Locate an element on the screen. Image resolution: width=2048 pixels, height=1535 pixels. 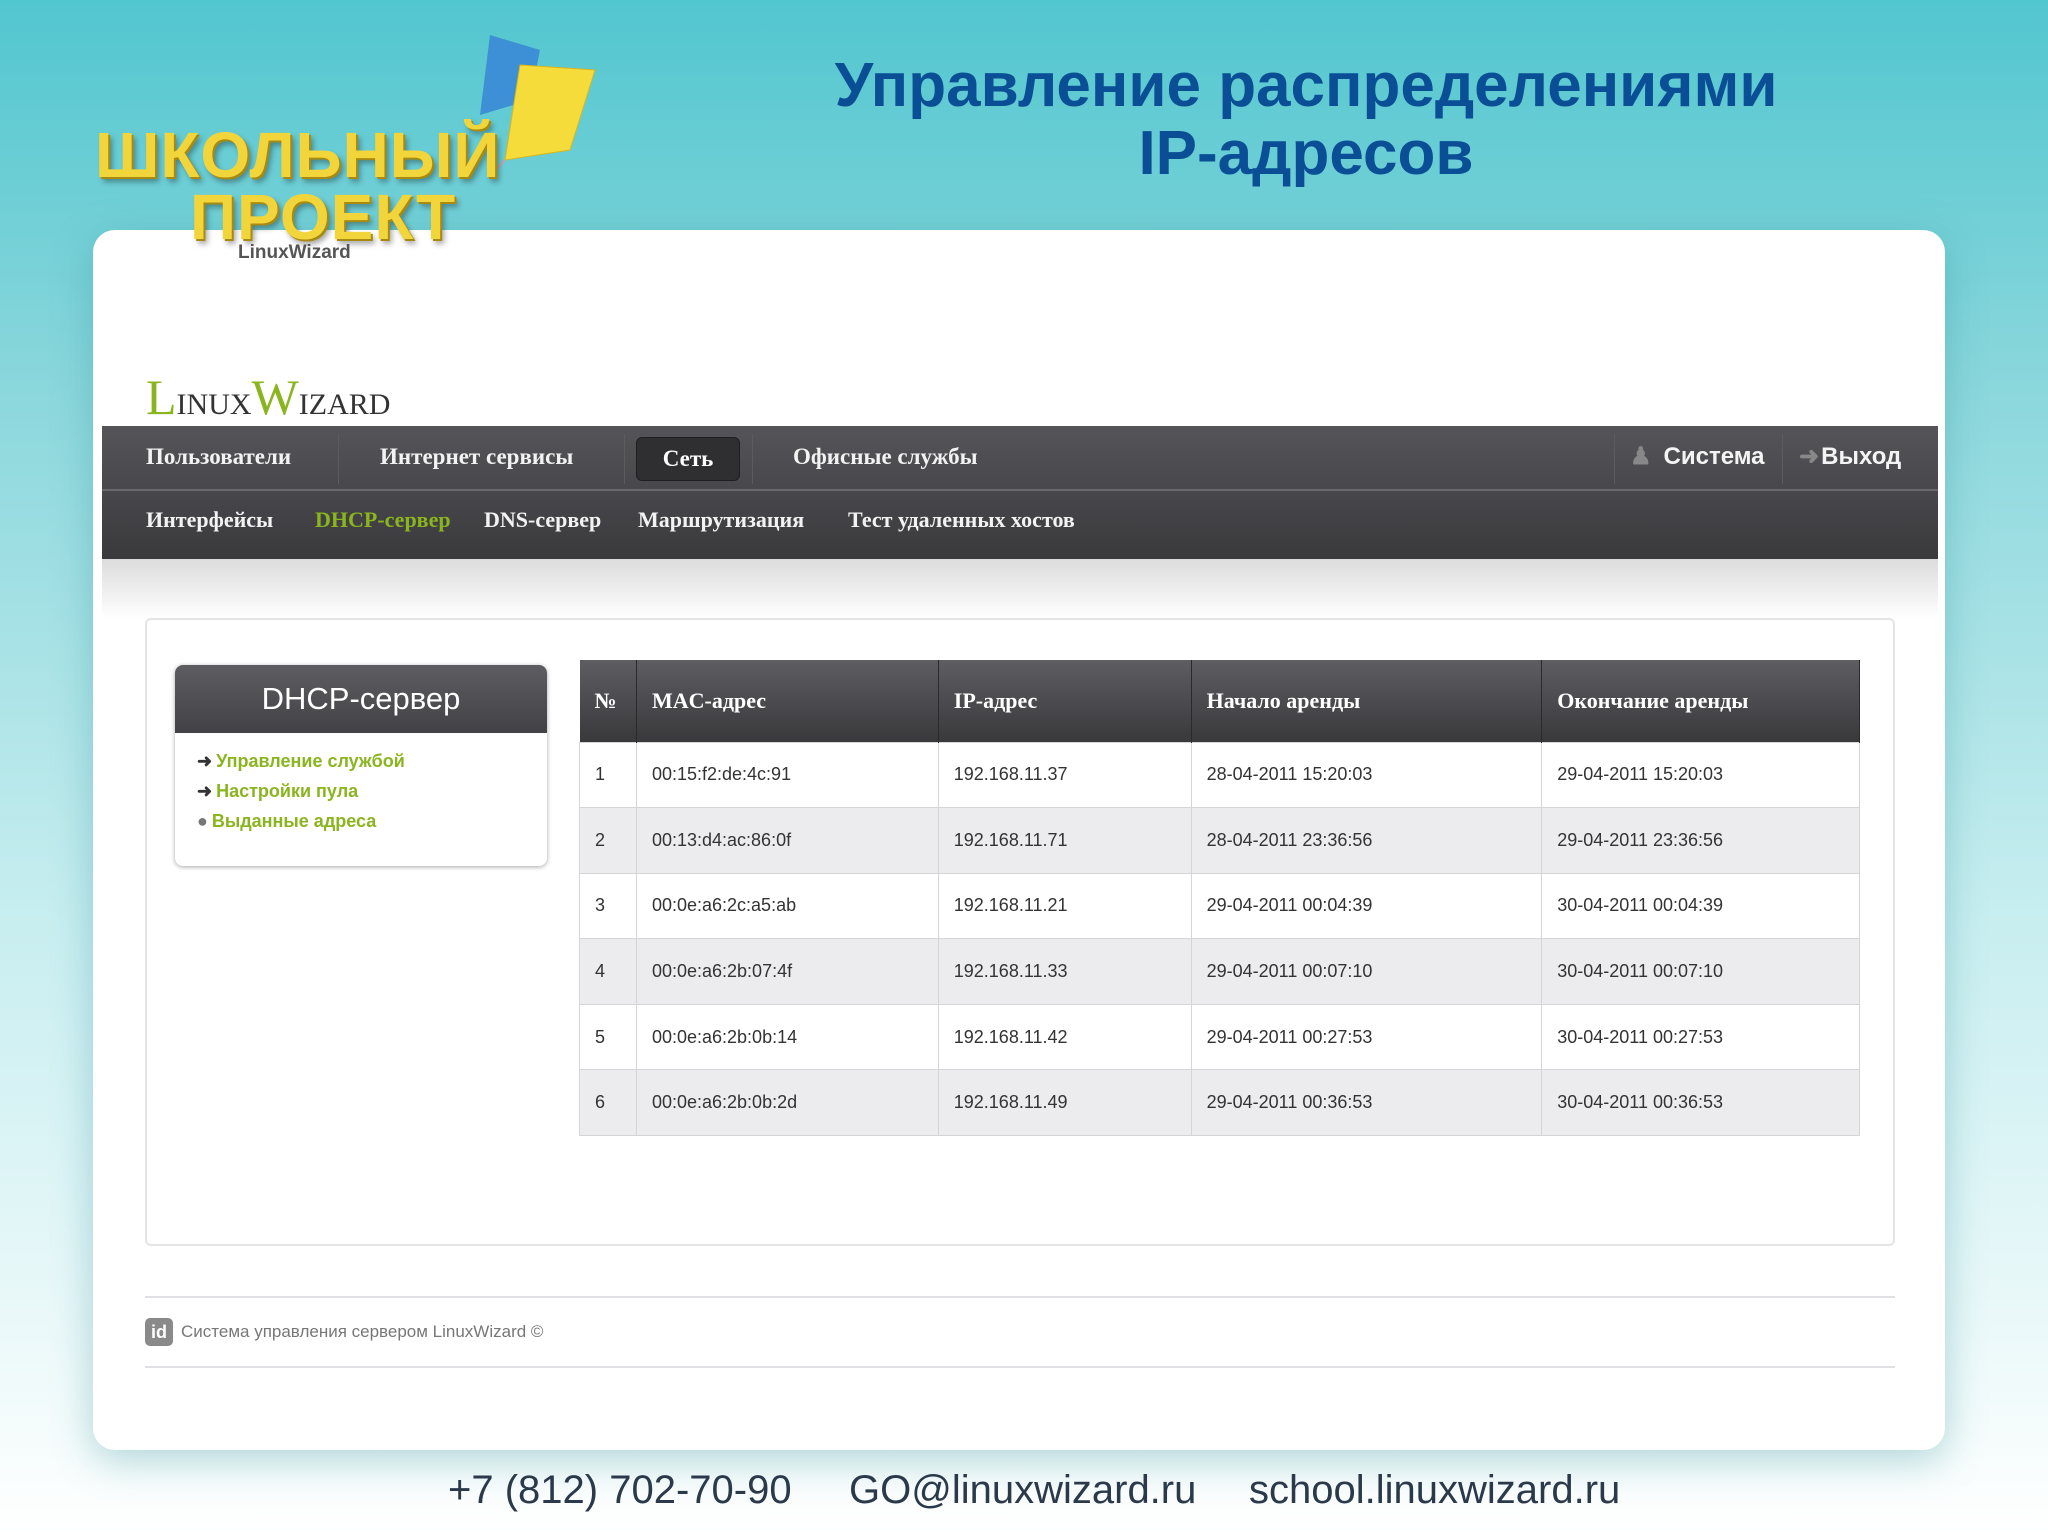
sidebar-link-pool-settings: ➜ Настройки пула is located at coordinates (277, 791).